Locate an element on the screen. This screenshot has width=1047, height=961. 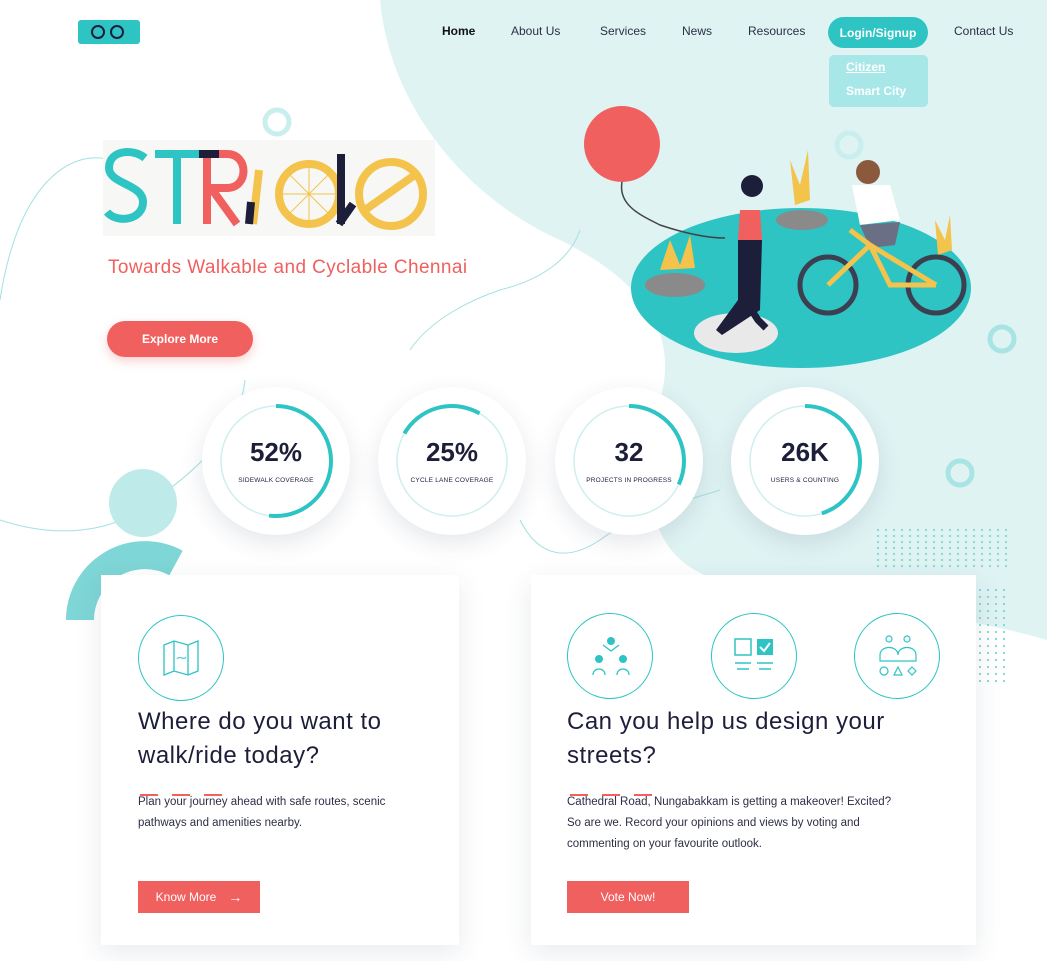
stride-brand-logo is located at coordinates (269, 188).